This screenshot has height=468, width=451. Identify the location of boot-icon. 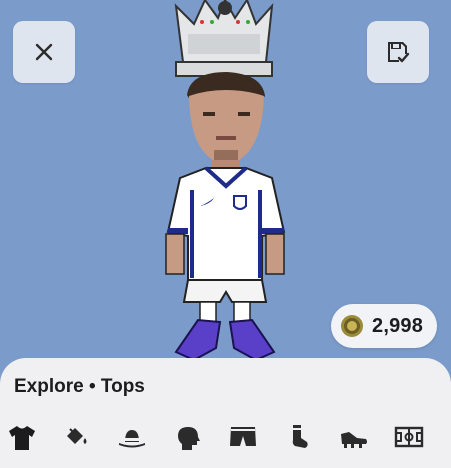
(354, 440).